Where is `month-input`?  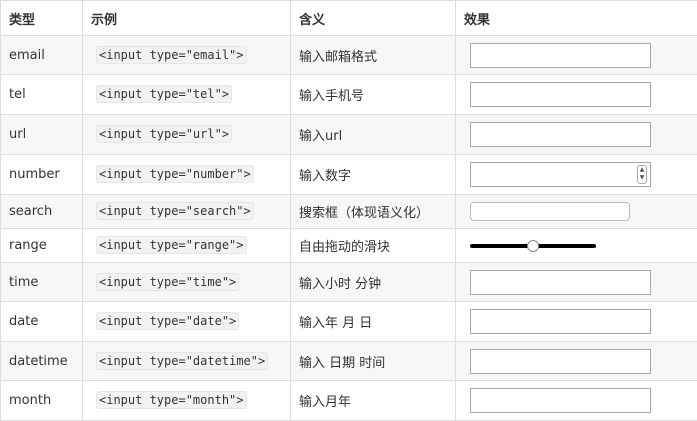
month-input is located at coordinates (560, 400).